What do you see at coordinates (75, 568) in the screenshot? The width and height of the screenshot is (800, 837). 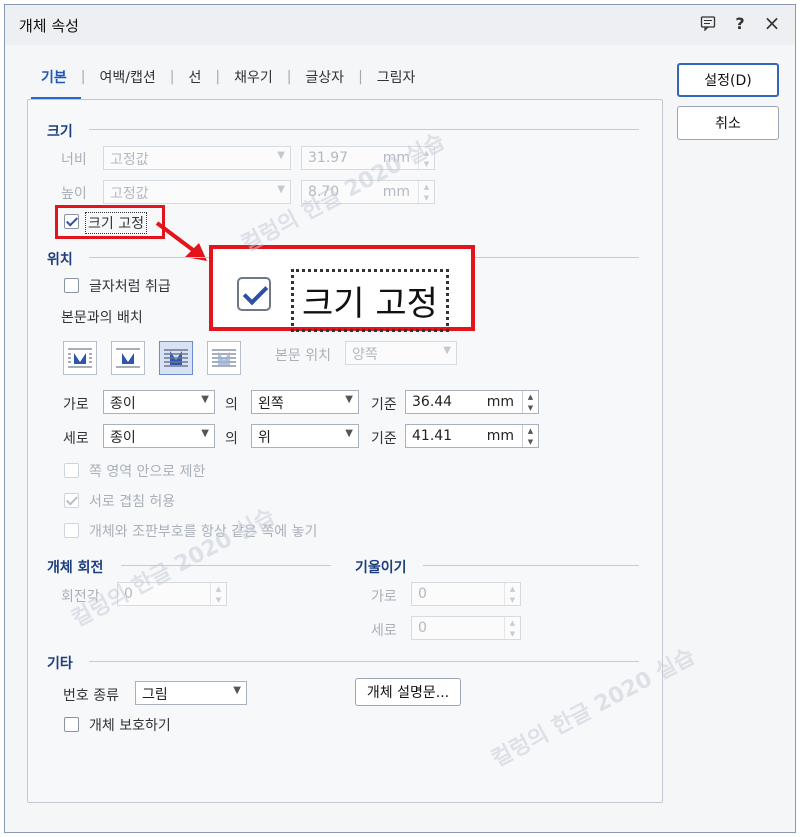 I see `rotation-section-title: 개체 회전` at bounding box center [75, 568].